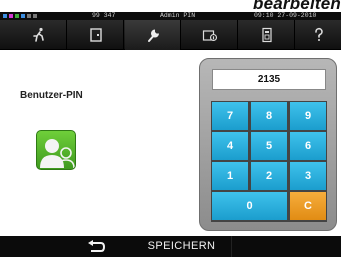  I want to click on keypad-device-icon, so click(266, 35).